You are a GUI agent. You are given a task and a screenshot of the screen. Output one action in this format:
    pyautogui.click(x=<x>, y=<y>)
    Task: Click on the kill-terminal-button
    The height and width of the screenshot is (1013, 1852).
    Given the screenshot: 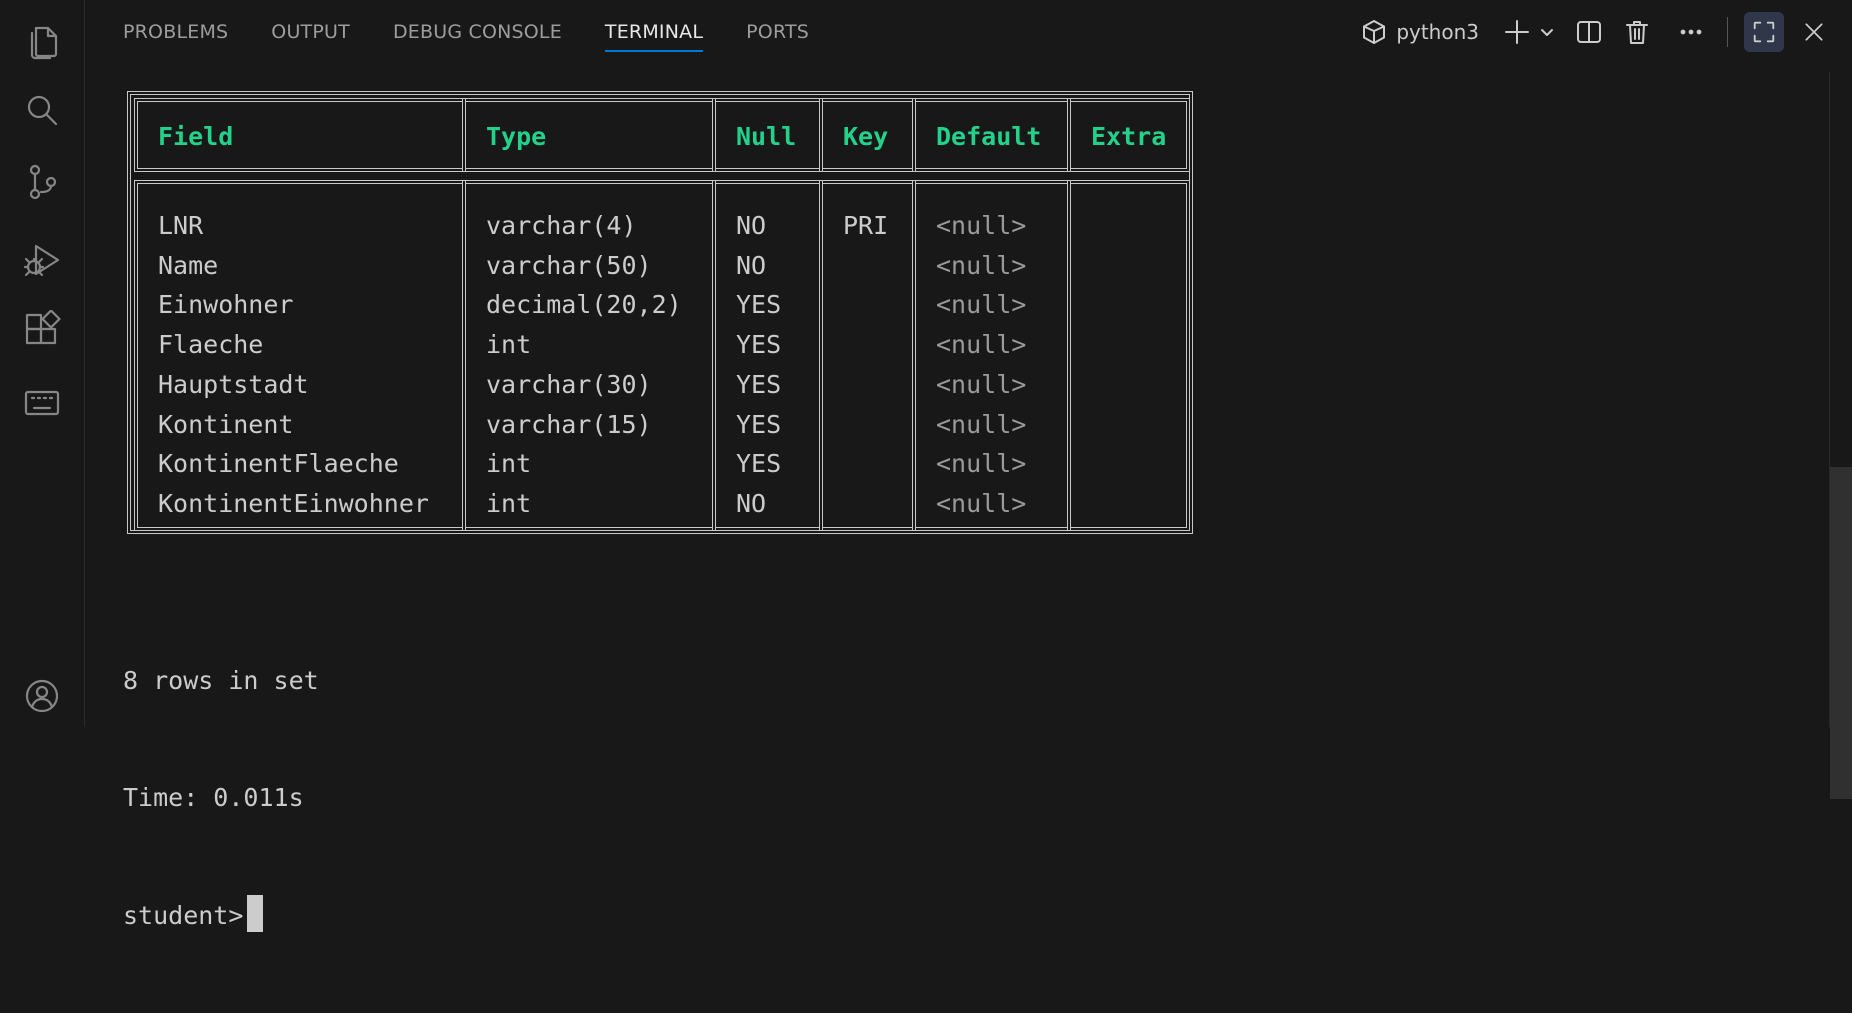 What is the action you would take?
    pyautogui.click(x=1637, y=32)
    